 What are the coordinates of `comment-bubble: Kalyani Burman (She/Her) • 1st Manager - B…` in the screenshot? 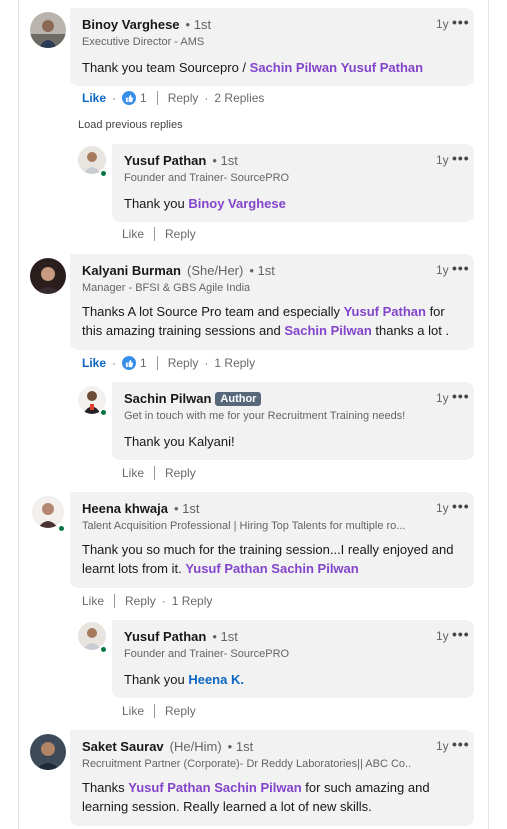 It's located at (272, 302).